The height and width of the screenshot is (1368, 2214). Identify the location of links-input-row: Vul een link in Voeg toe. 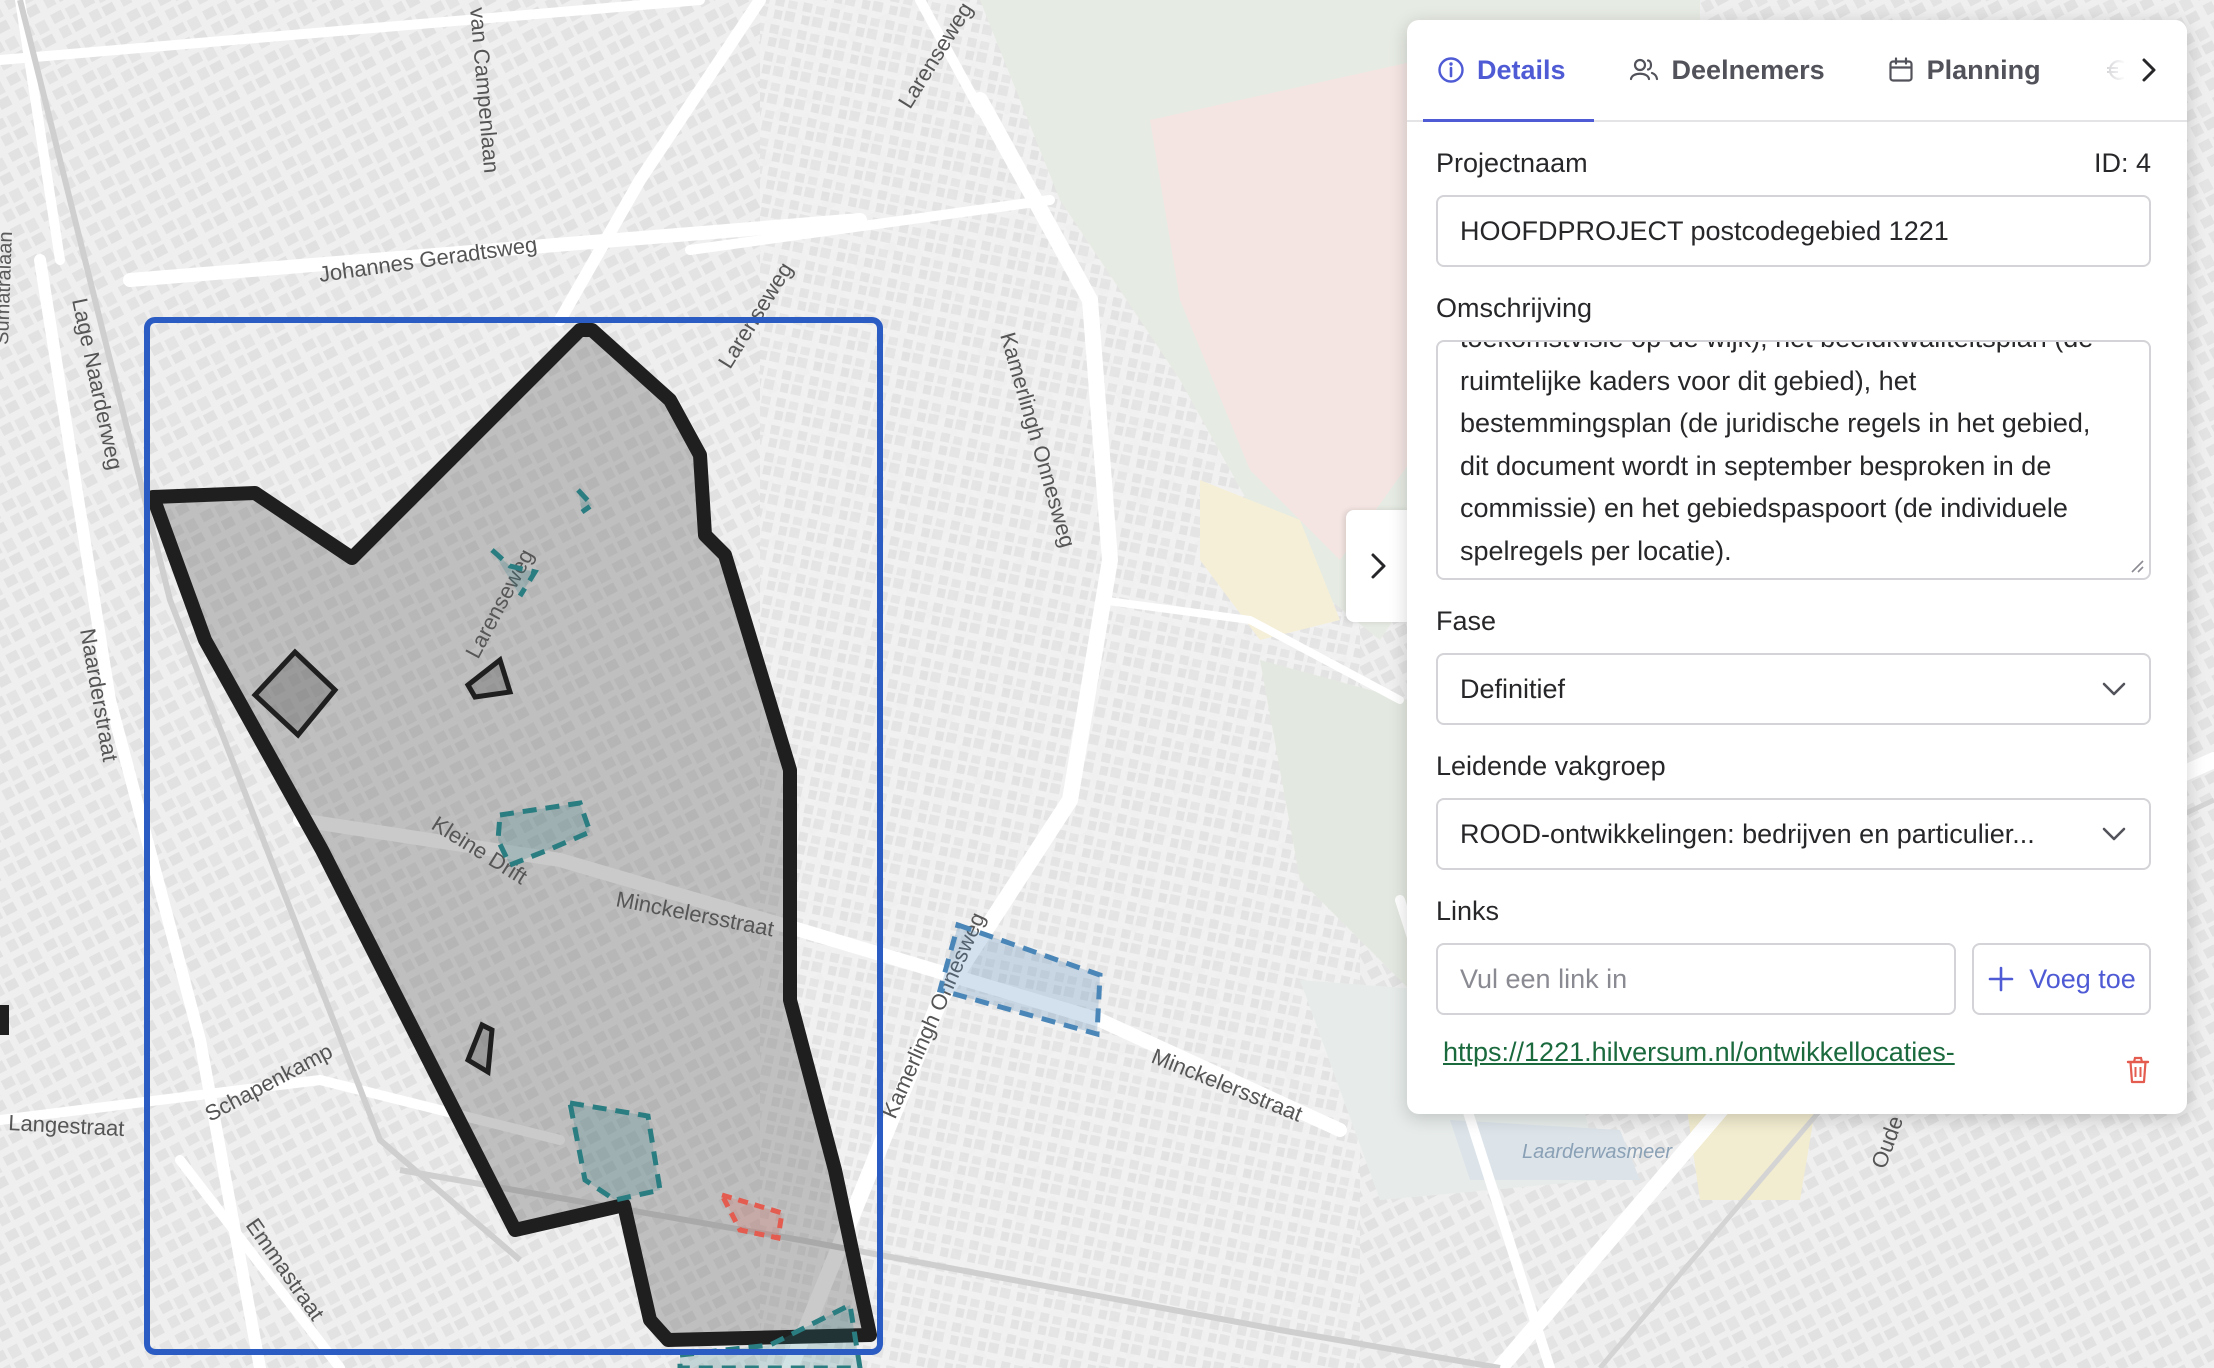
(1793, 979).